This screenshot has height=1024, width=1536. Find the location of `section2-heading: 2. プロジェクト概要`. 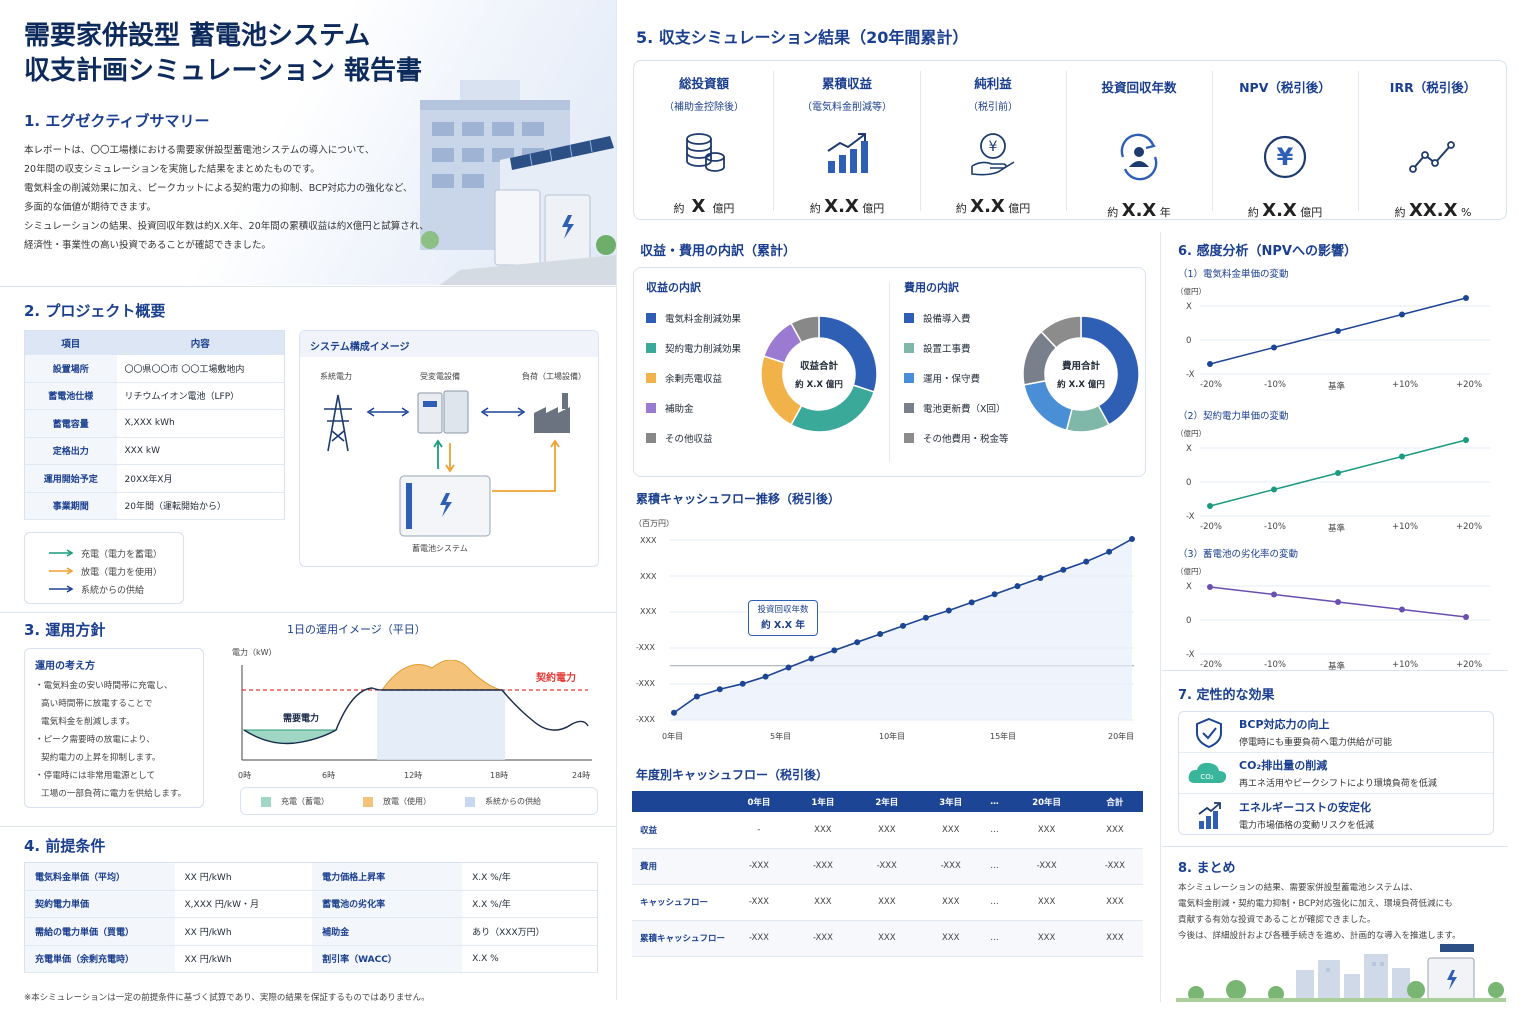

section2-heading: 2. プロジェクト概要 is located at coordinates (95, 311).